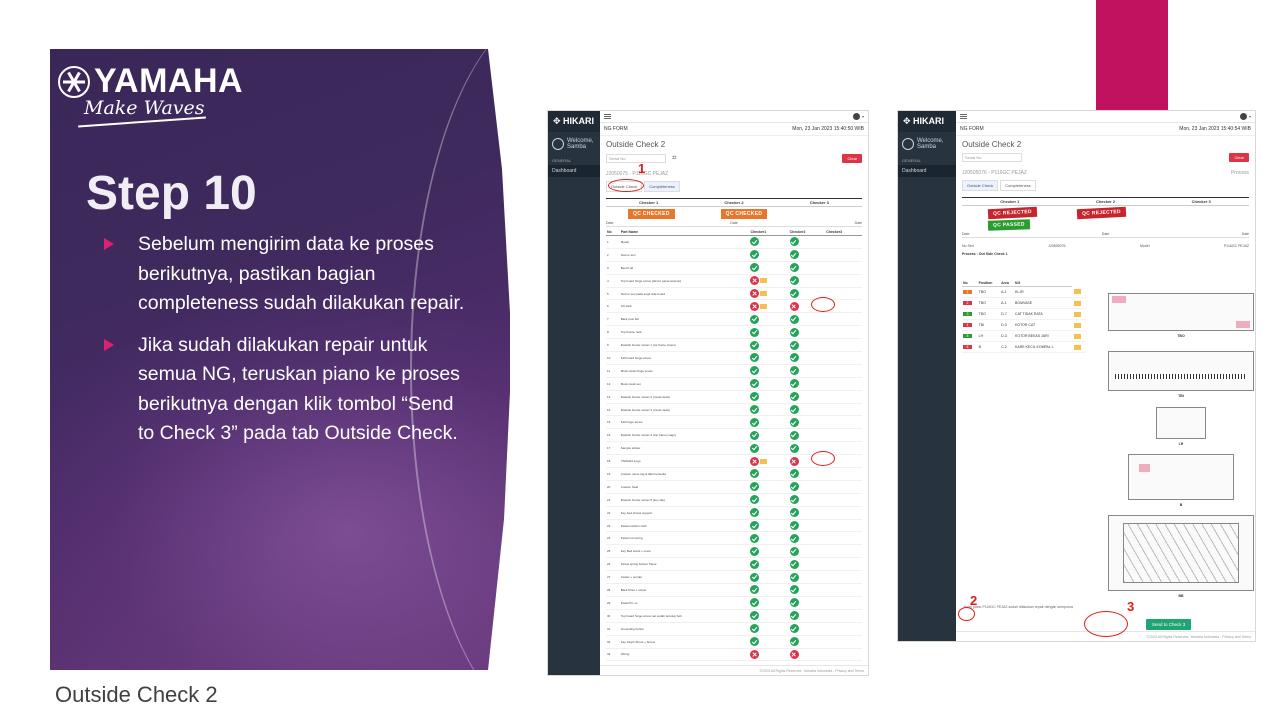 This screenshot has width=1280, height=720. What do you see at coordinates (734, 384) in the screenshot?
I see `table-row: 12 Music desk set` at bounding box center [734, 384].